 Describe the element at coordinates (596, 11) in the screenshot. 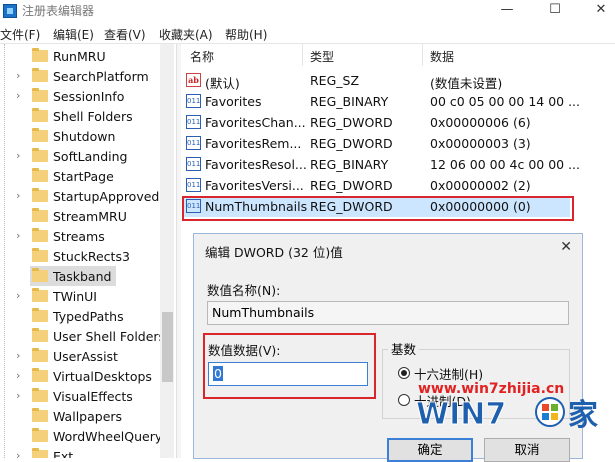

I see `close-button: ✕` at that location.